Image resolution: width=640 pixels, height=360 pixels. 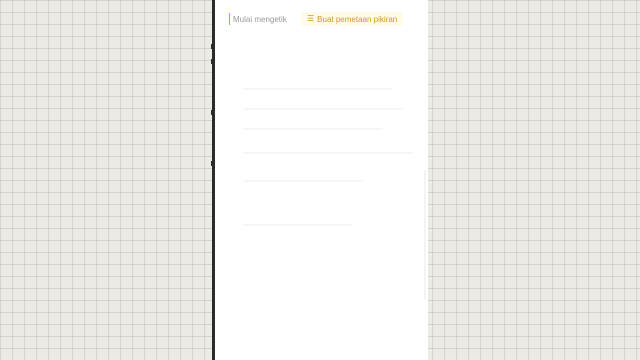 I want to click on editor-header: ☰ Buat pemetaan pikiran, so click(x=323, y=19).